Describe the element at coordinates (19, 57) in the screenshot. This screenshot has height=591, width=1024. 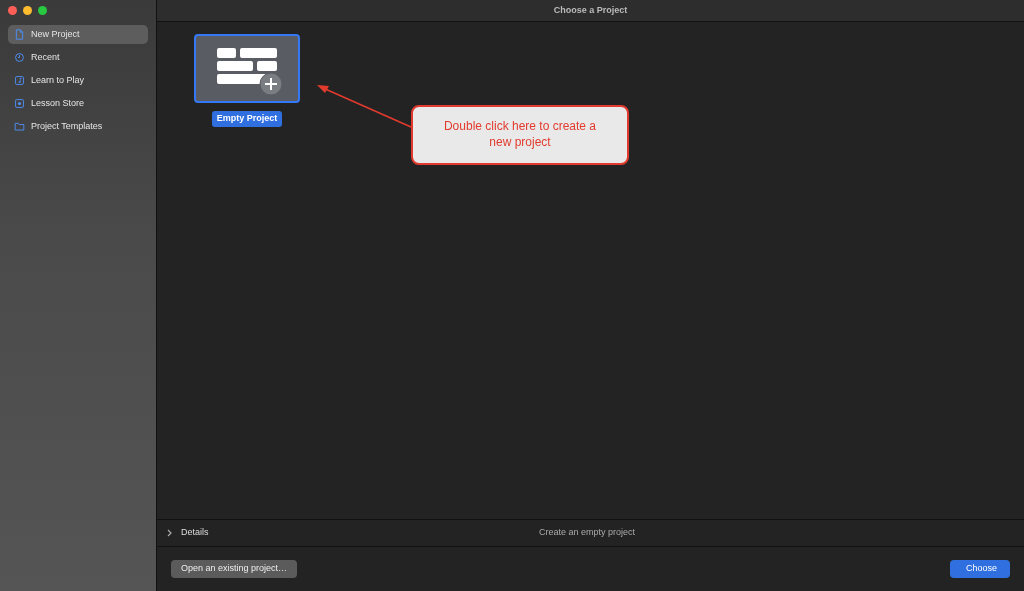
I see `clock-icon` at that location.